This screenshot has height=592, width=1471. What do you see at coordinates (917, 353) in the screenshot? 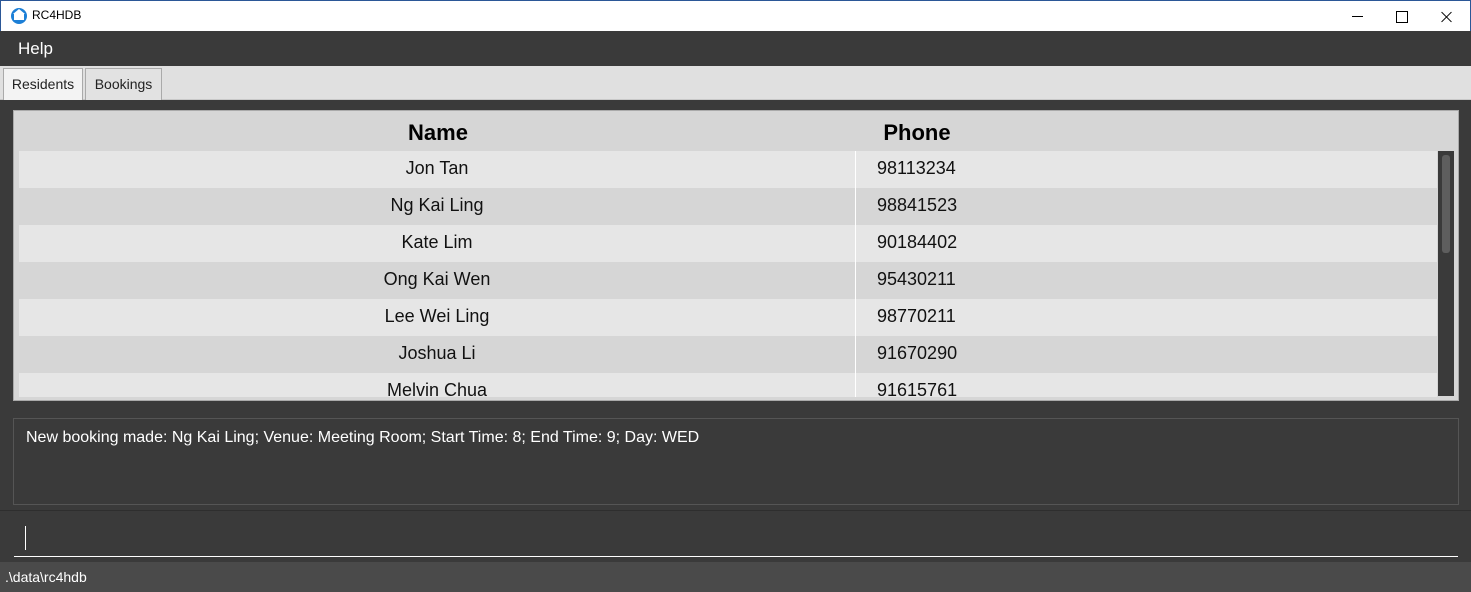
I see `cell-phone: 91670290` at bounding box center [917, 353].